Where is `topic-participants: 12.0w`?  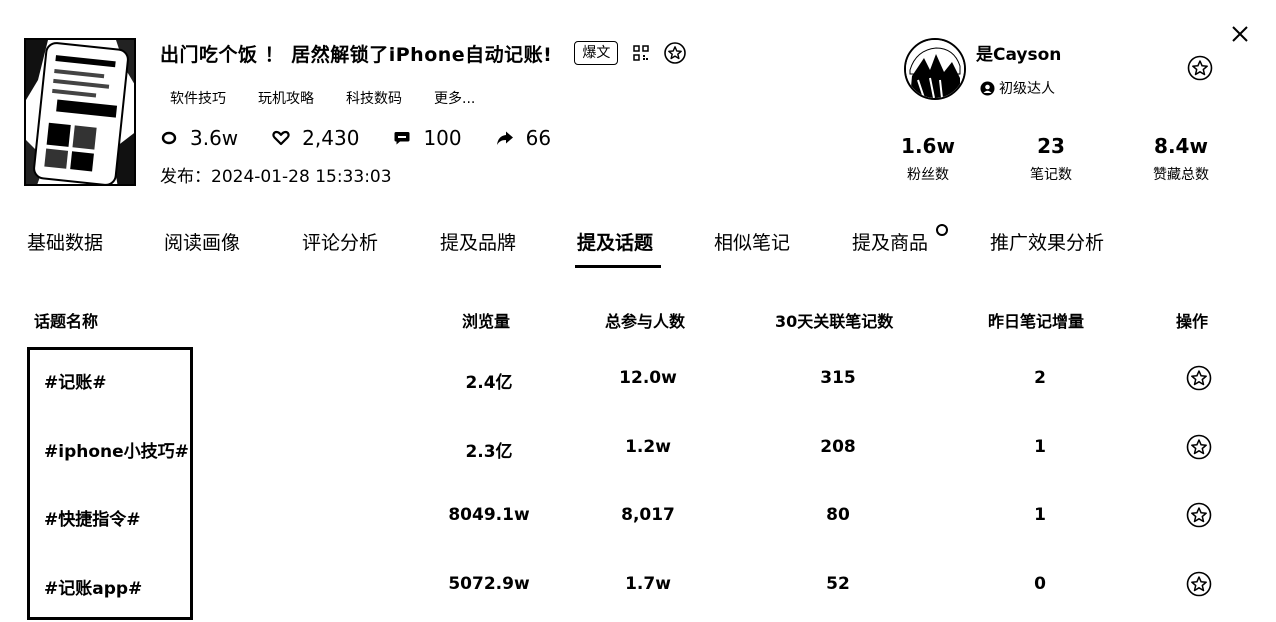 topic-participants: 12.0w is located at coordinates (648, 378).